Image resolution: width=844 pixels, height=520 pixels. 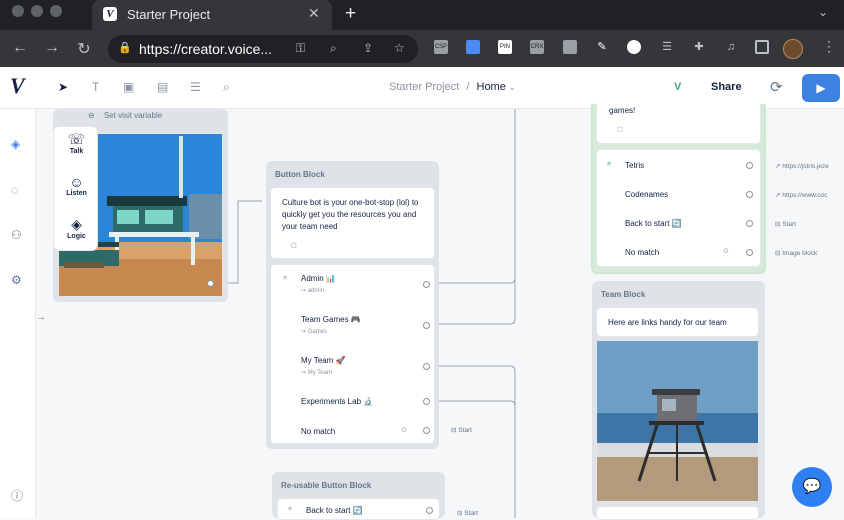 I want to click on button-intent: ↪ My Team, so click(x=316, y=373).